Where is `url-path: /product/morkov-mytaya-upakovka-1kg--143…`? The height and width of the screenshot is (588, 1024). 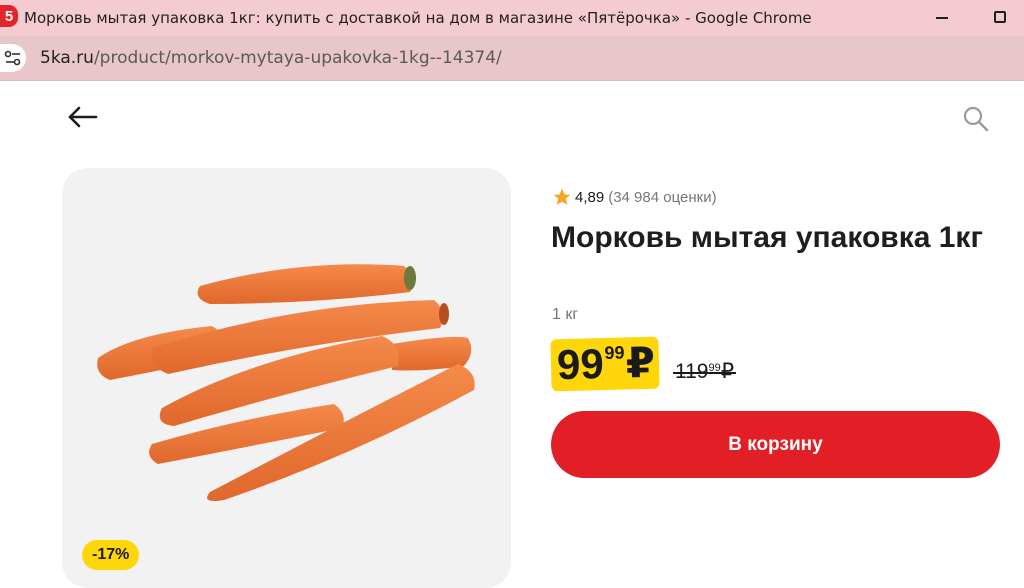 url-path: /product/morkov-mytaya-upakovka-1kg--143… is located at coordinates (297, 58).